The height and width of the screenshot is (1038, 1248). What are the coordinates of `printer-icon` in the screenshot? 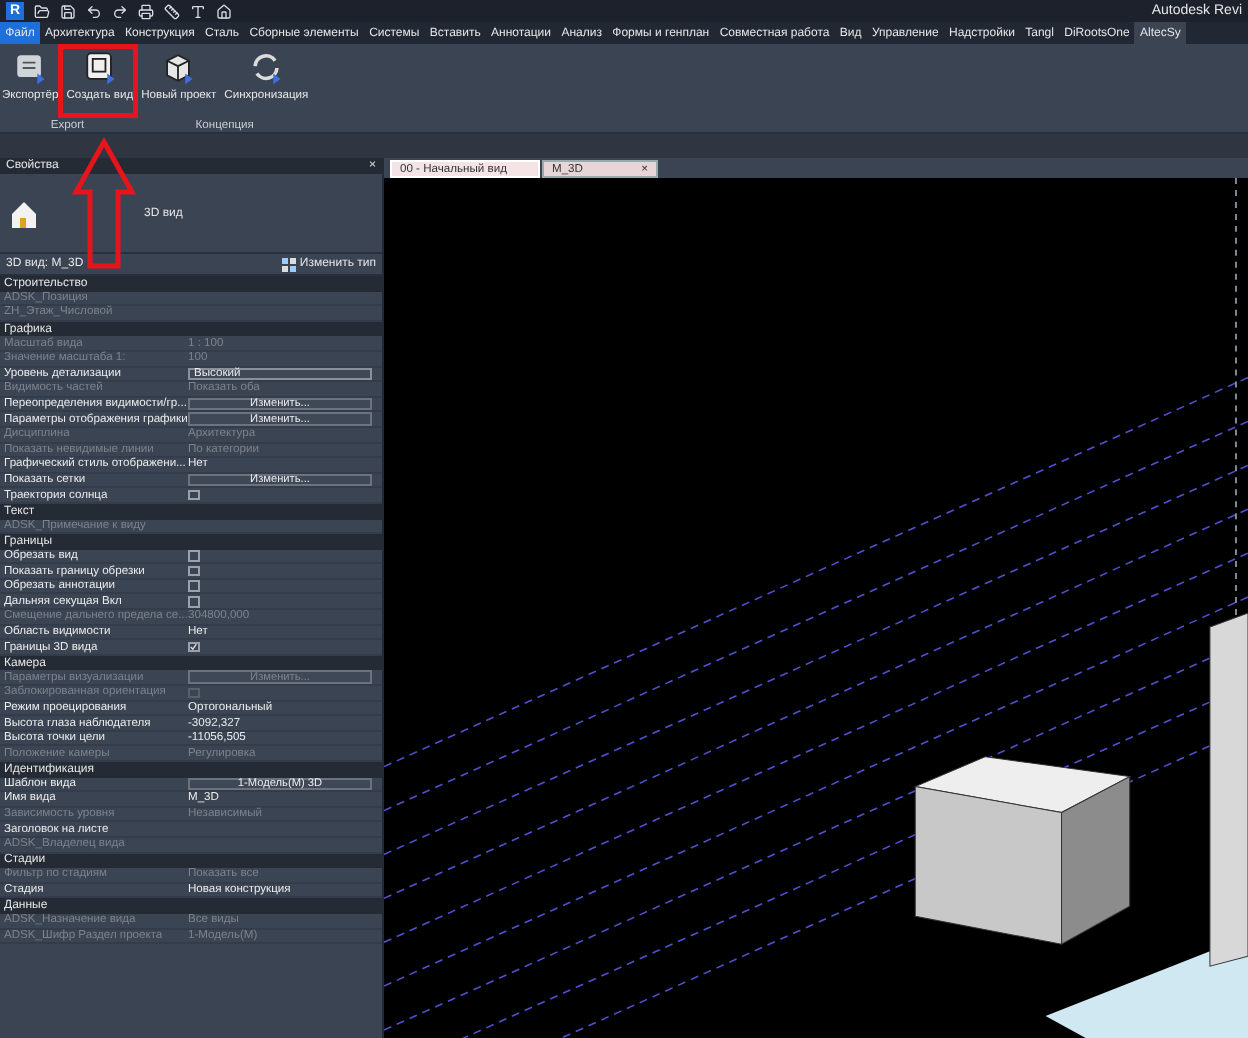 It's located at (146, 11).